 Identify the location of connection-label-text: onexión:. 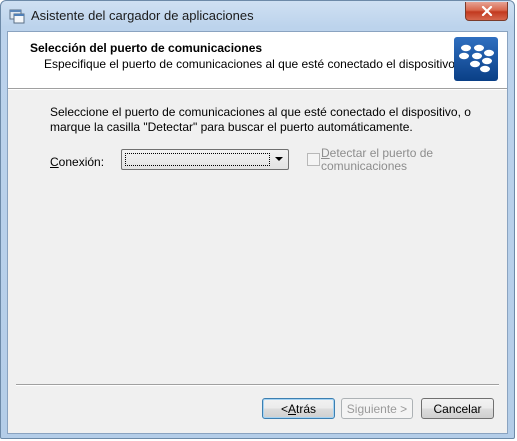
(81, 162).